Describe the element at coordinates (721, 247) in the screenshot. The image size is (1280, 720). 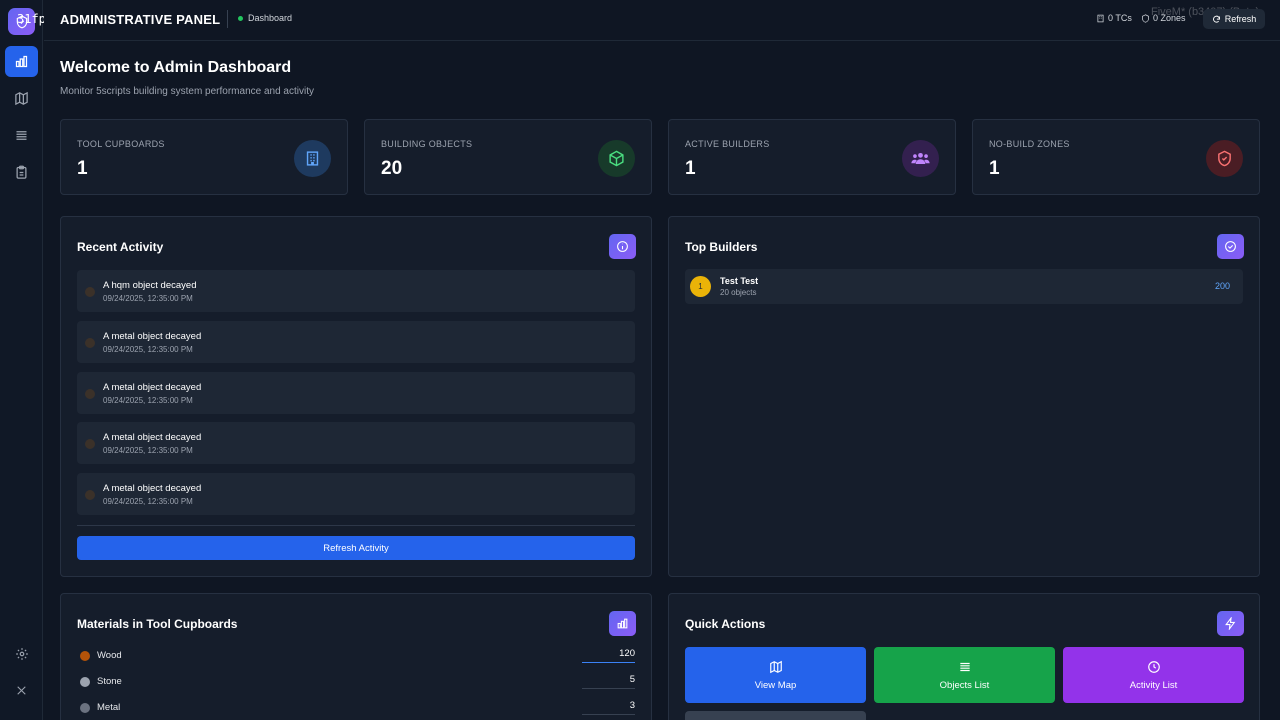
I see `panel-title: Top Builders` at that location.